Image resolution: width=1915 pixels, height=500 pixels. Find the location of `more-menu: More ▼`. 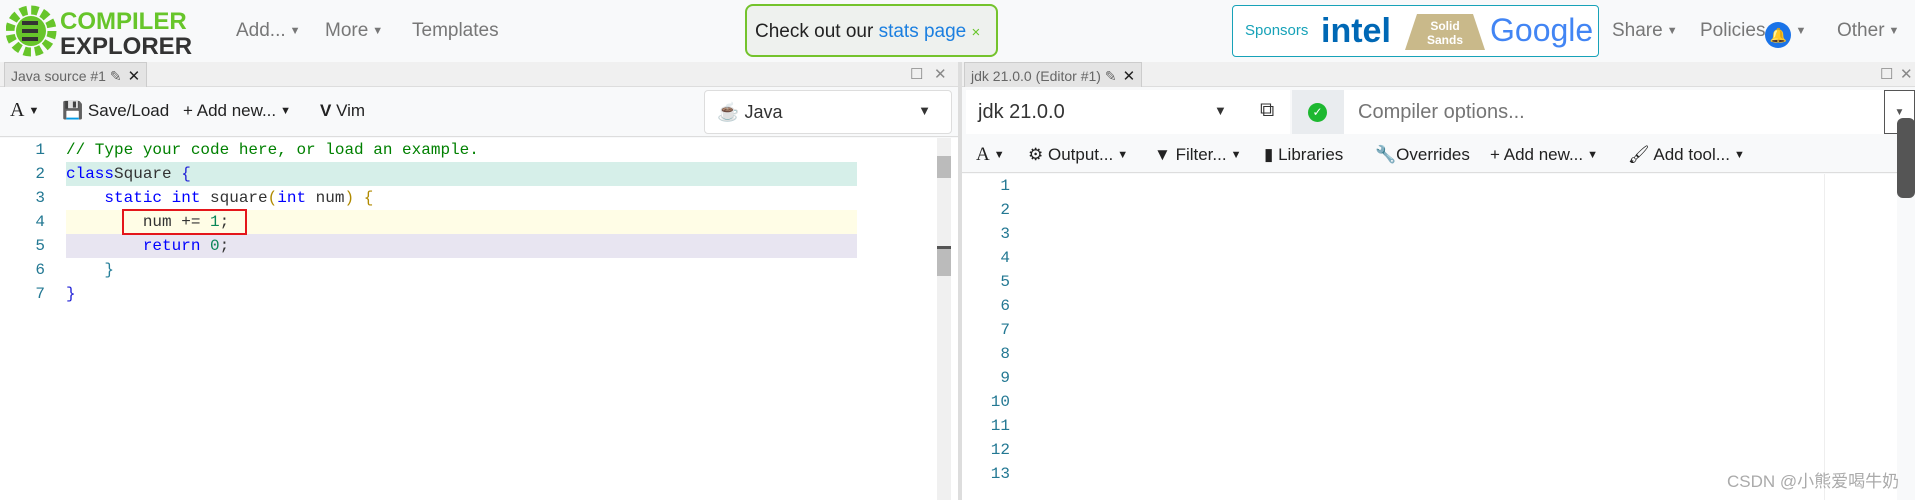

more-menu: More ▼ is located at coordinates (354, 31).